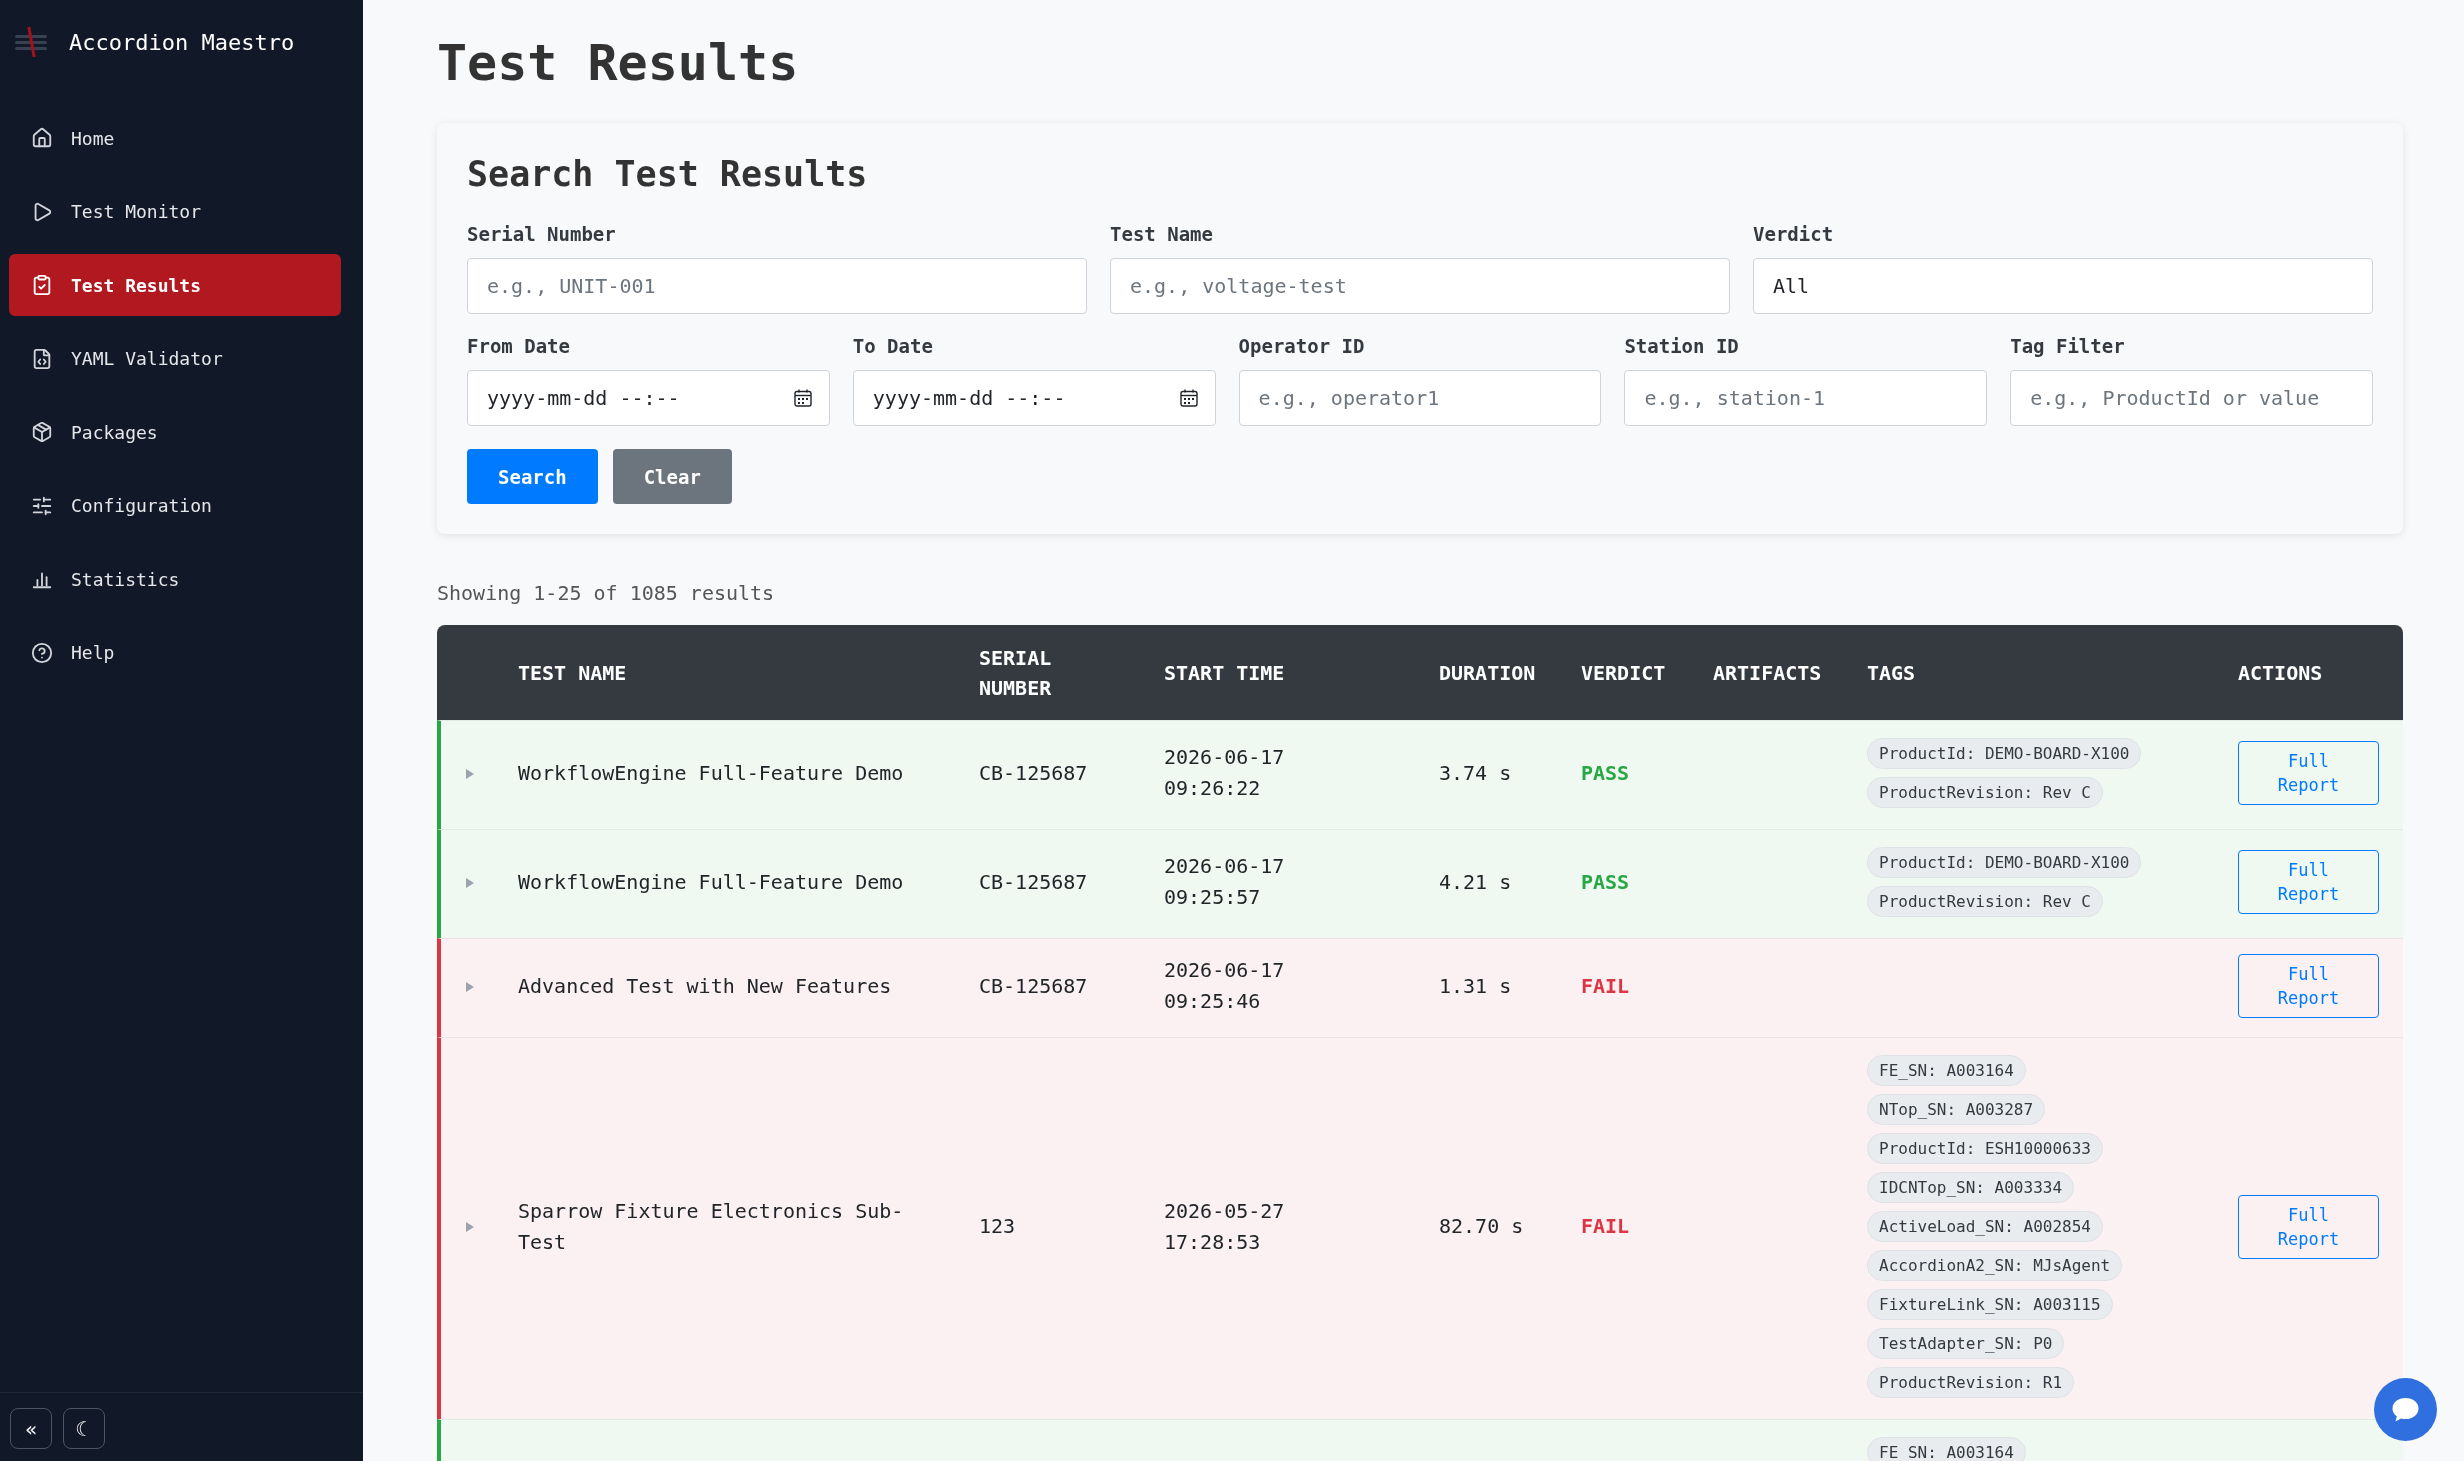 The height and width of the screenshot is (1461, 2464). What do you see at coordinates (1487, 673) in the screenshot?
I see `column-header: DURATION` at bounding box center [1487, 673].